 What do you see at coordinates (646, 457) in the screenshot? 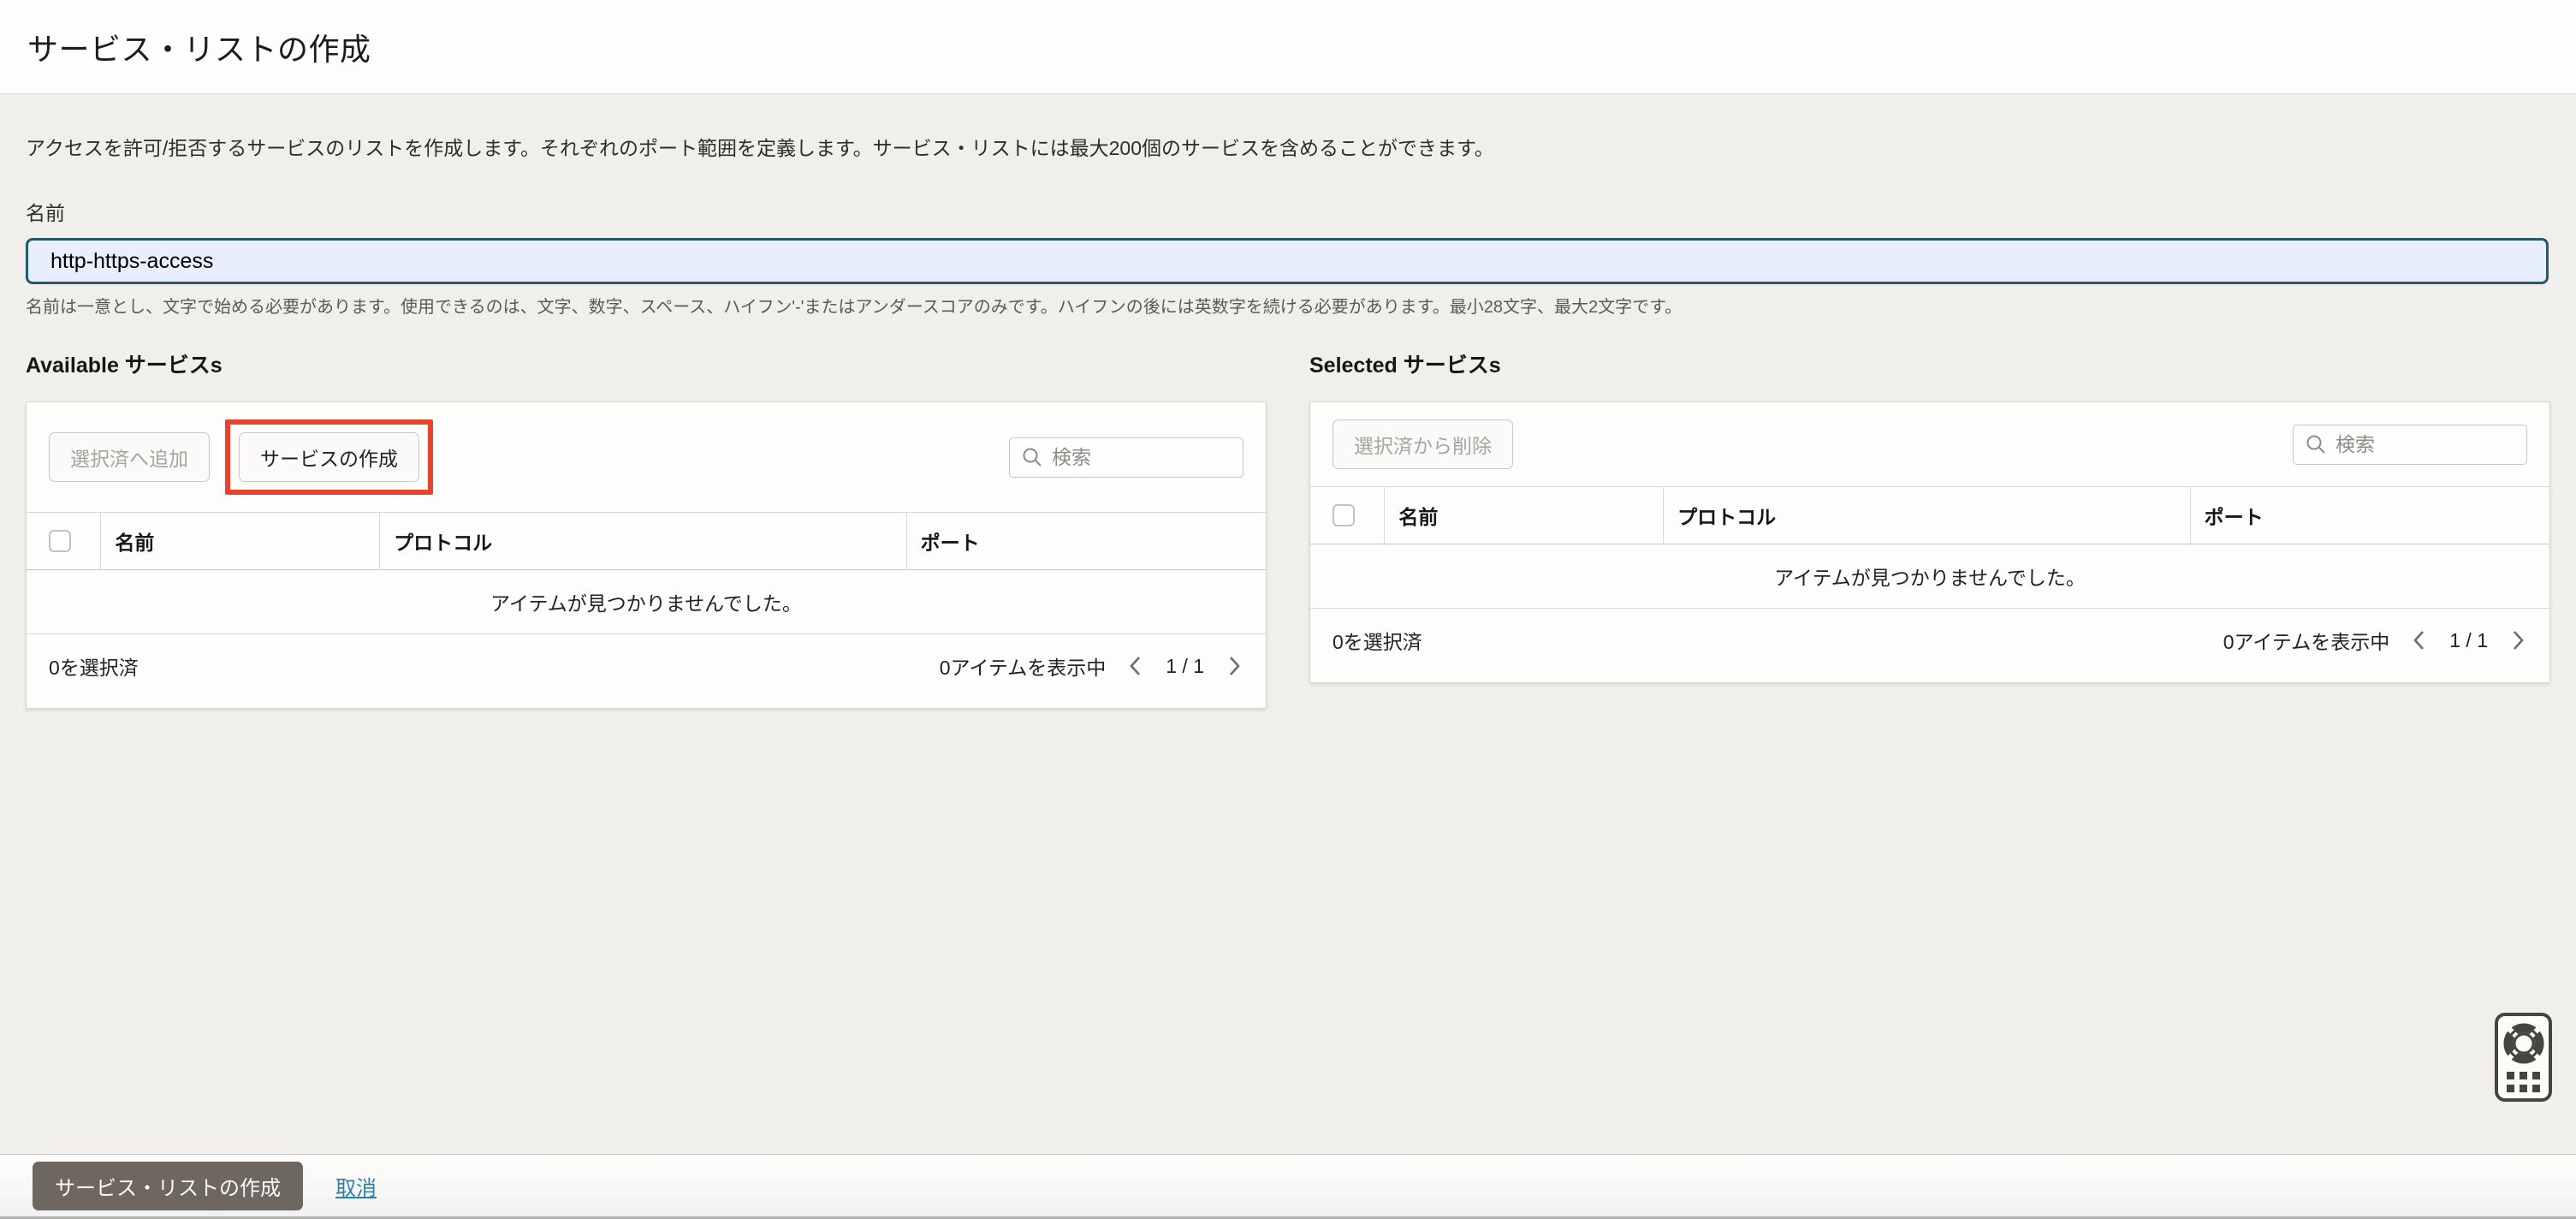
I see `available-toolbar: 選択済へ追加 サービスの作成` at bounding box center [646, 457].